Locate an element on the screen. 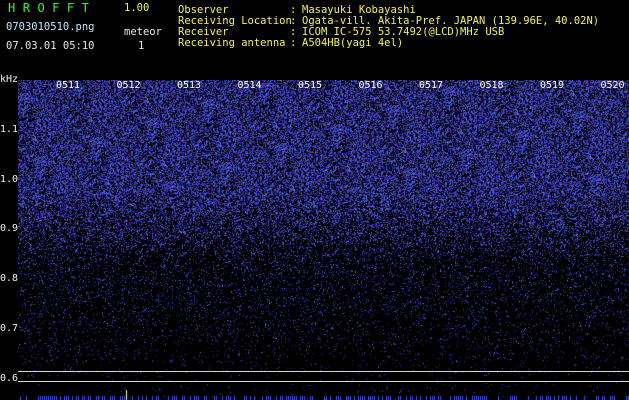 Image resolution: width=629 pixels, height=400 pixels. time-tick-label: 0515 is located at coordinates (310, 85).